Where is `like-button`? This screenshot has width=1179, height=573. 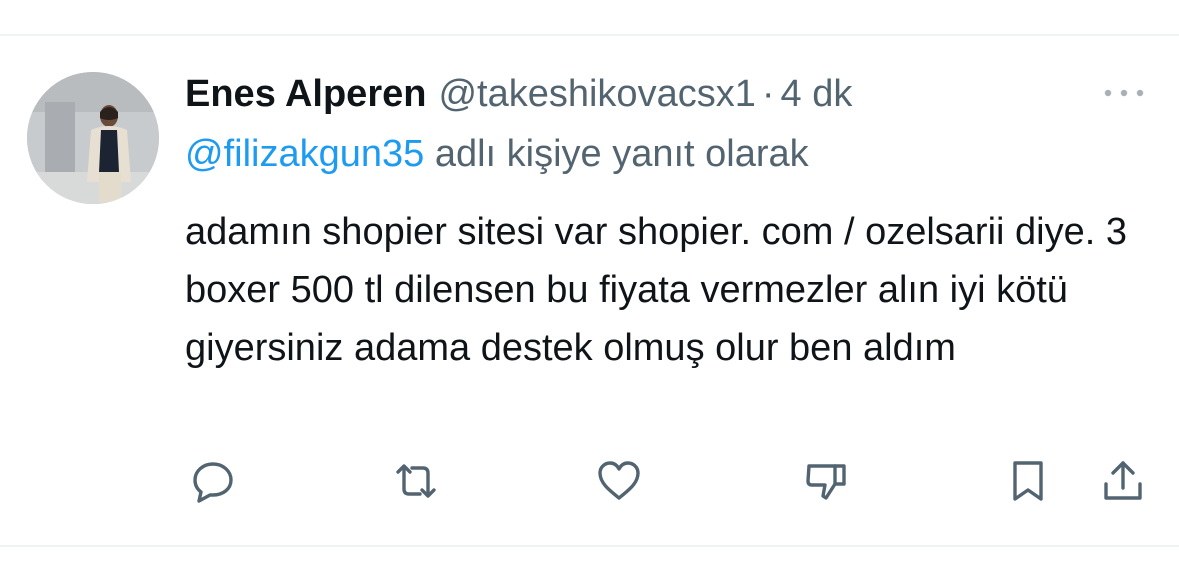
like-button is located at coordinates (619, 481).